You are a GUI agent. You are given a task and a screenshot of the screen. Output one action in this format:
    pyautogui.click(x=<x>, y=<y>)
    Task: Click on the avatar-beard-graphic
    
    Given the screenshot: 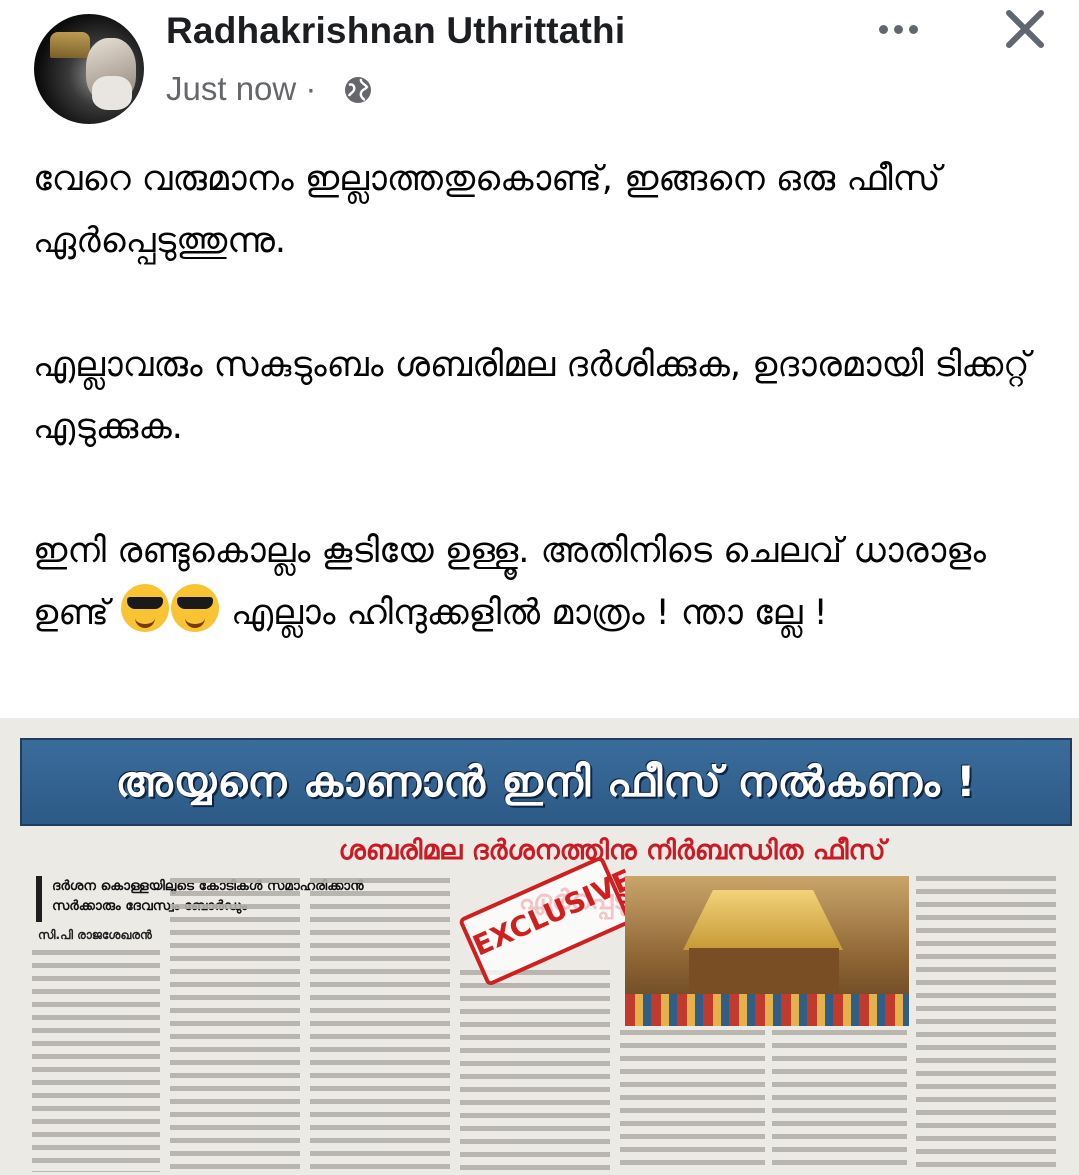 What is the action you would take?
    pyautogui.click(x=112, y=93)
    